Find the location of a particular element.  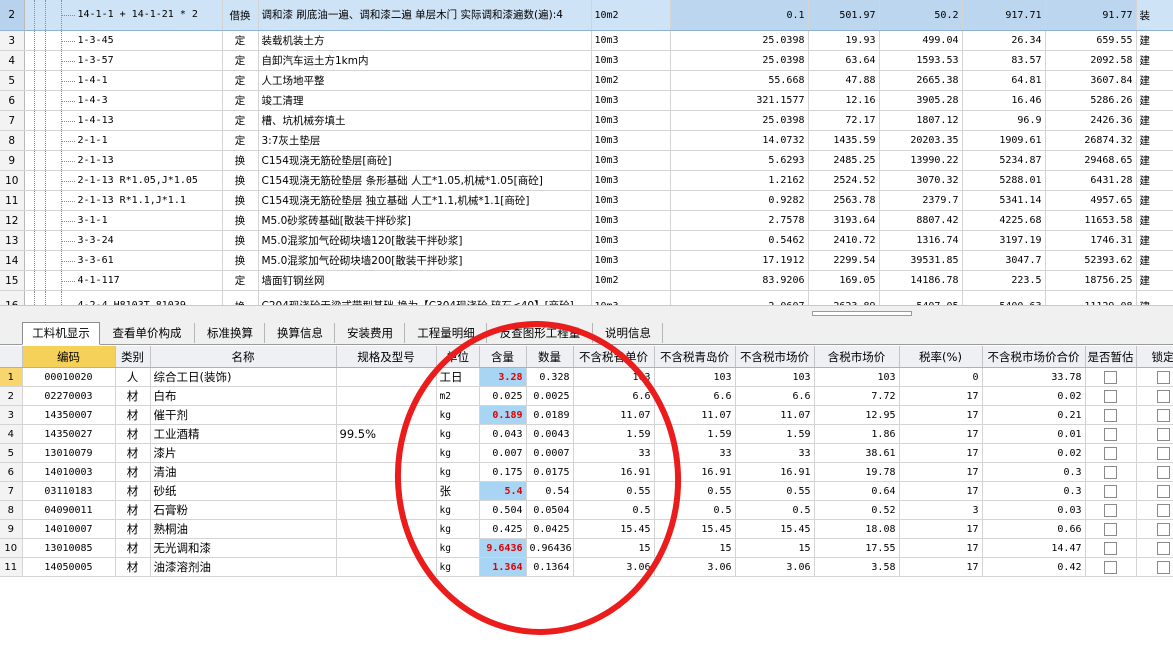

header-provincial-price: 不含税省单价 is located at coordinates (614, 357).